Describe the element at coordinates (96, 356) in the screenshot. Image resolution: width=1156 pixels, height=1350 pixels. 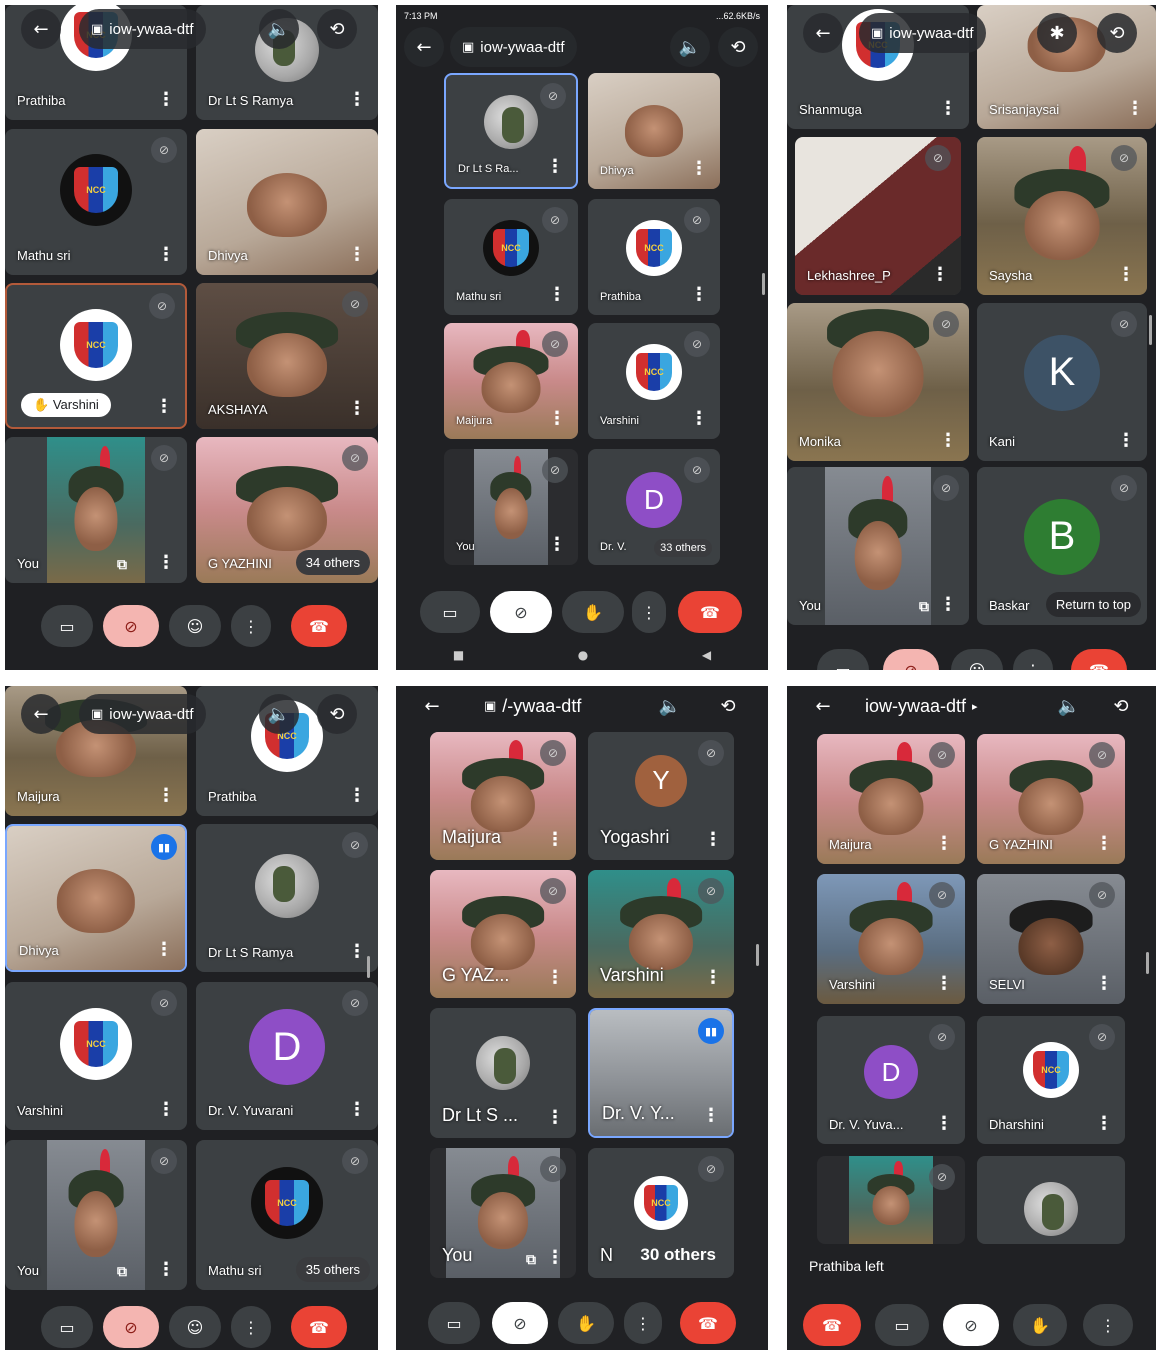
I see `participant-tile: ⊘ NCC ✋ Varshini ⋮` at that location.